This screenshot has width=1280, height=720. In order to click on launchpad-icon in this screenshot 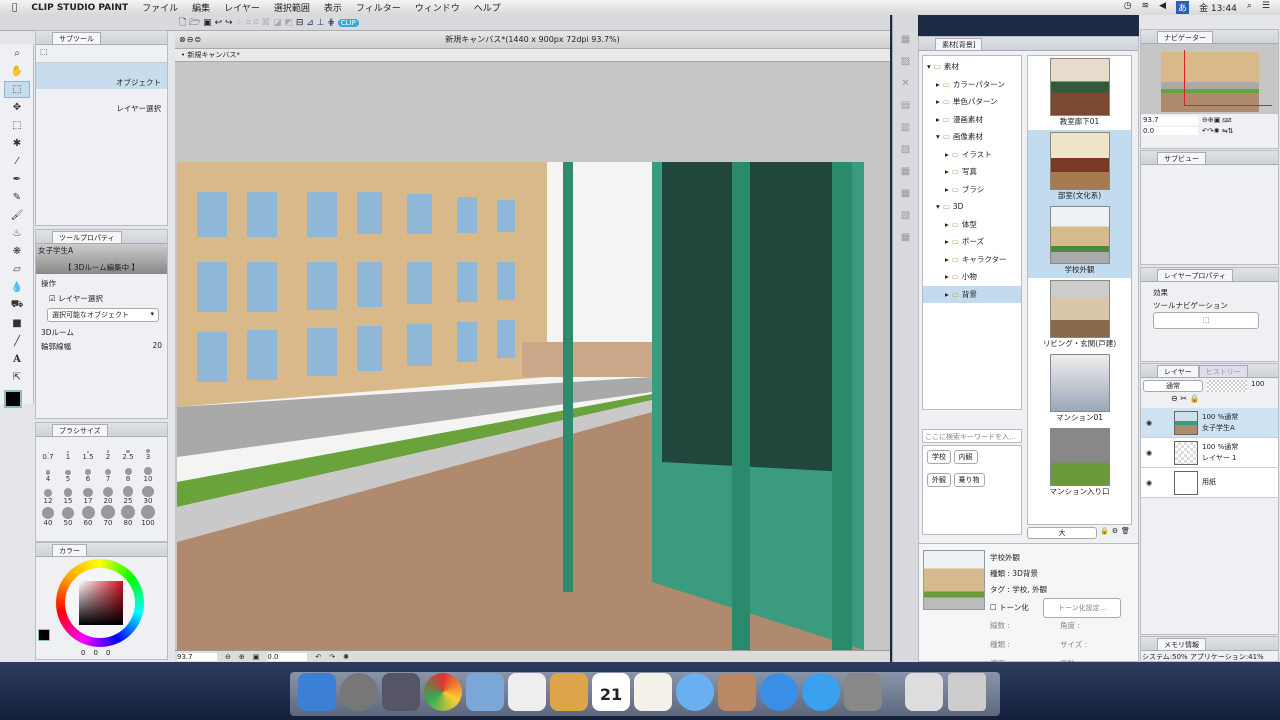, I will do `click(359, 692)`.